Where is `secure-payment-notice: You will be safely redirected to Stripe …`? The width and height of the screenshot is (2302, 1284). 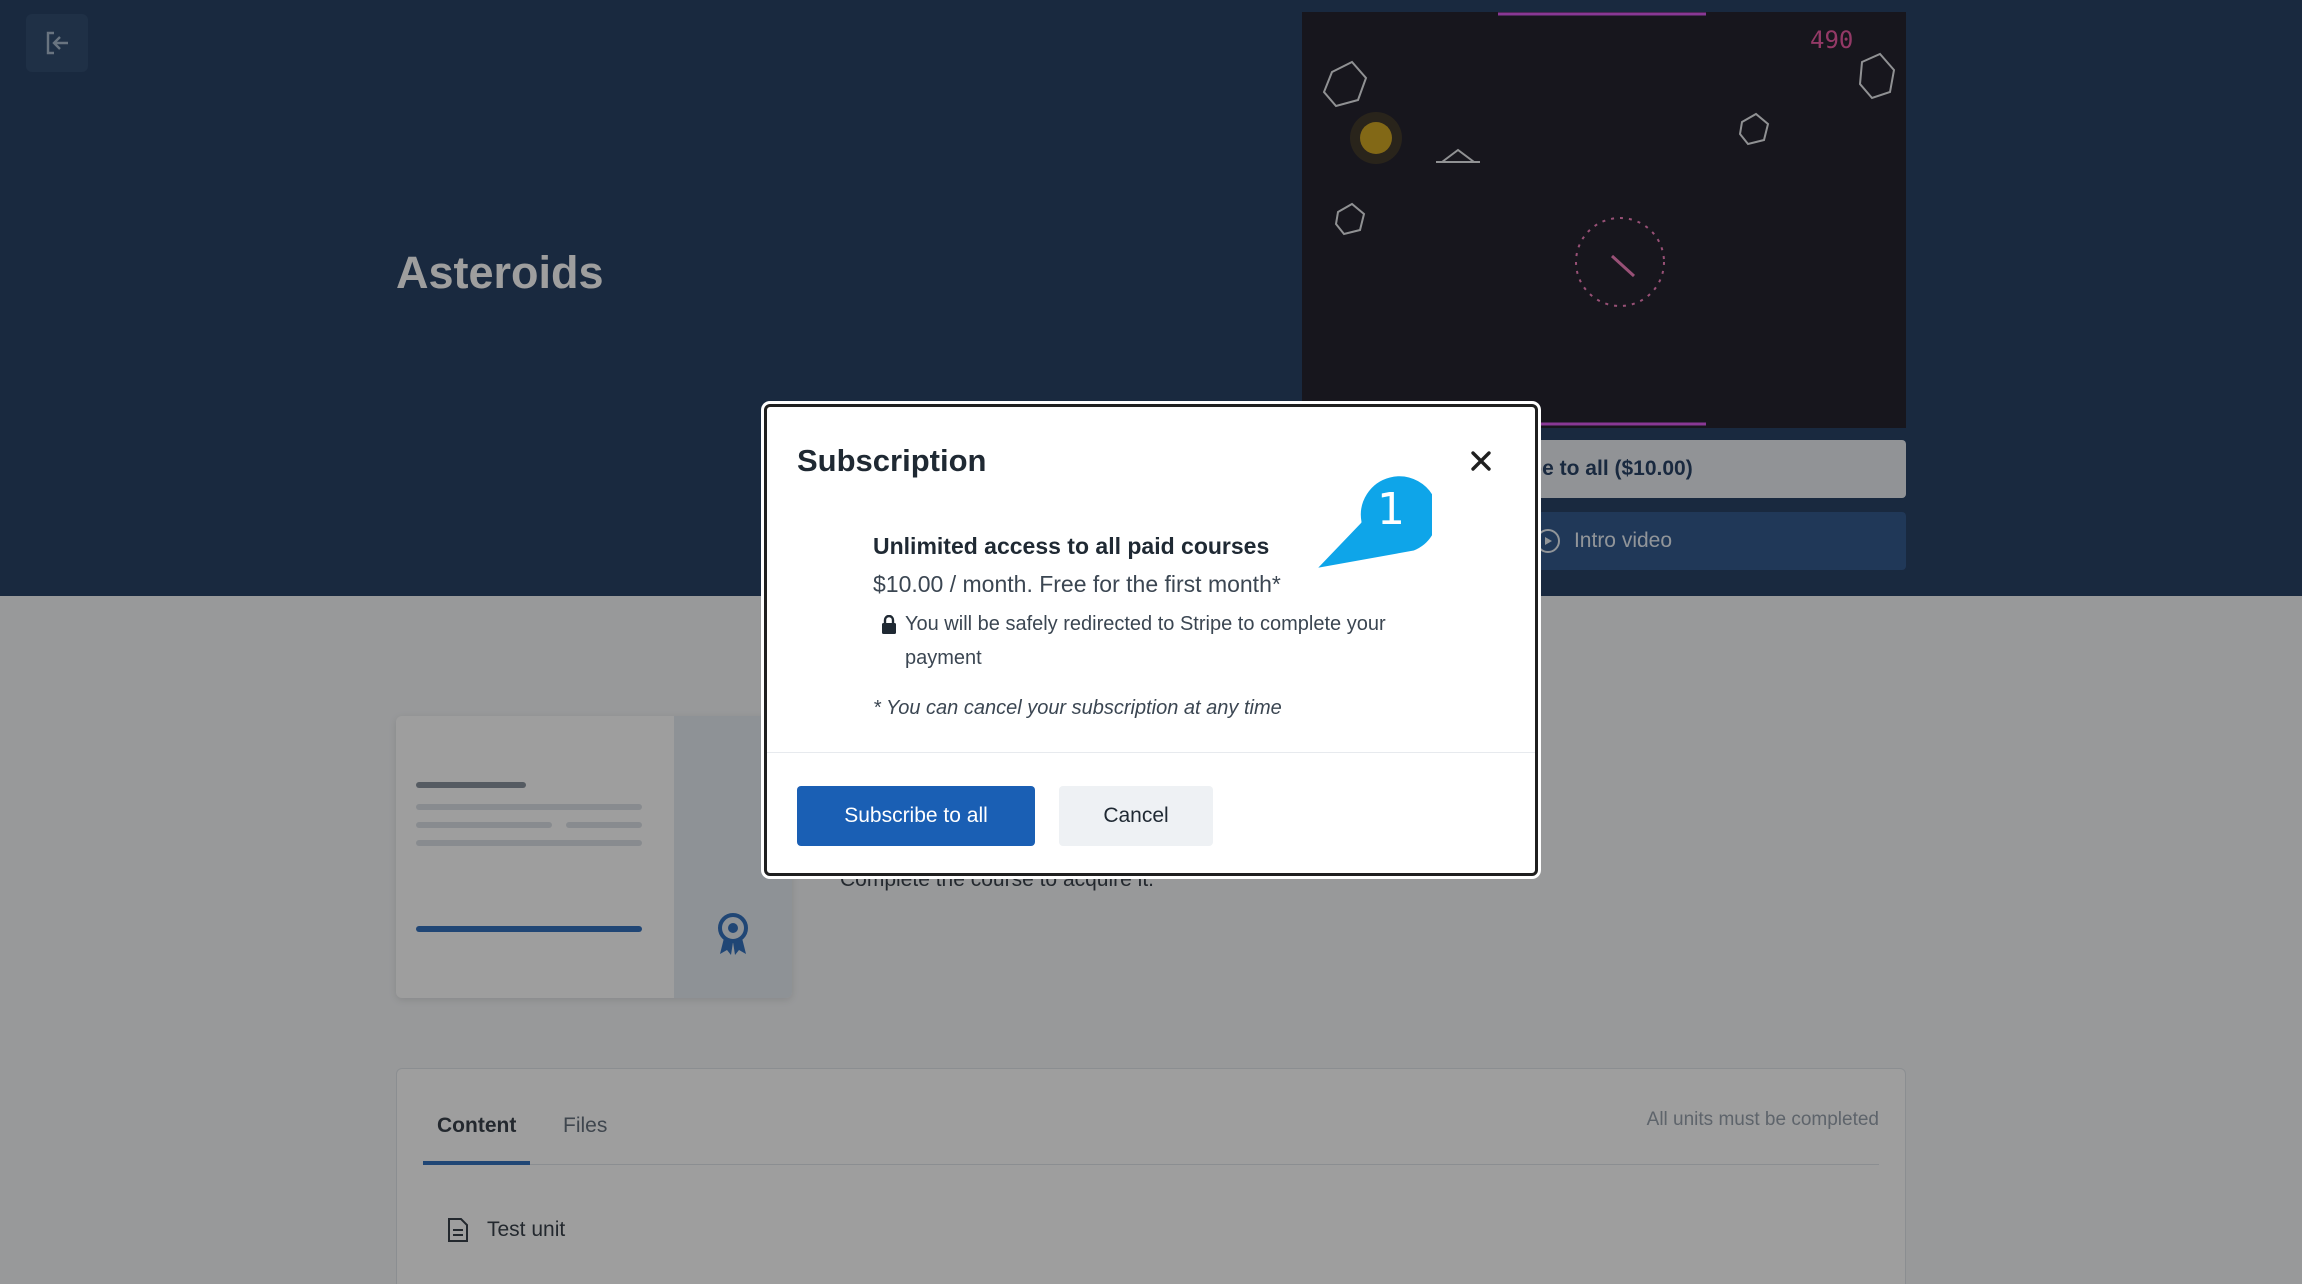 secure-payment-notice: You will be safely redirected to Stripe … is located at coordinates (1171, 641).